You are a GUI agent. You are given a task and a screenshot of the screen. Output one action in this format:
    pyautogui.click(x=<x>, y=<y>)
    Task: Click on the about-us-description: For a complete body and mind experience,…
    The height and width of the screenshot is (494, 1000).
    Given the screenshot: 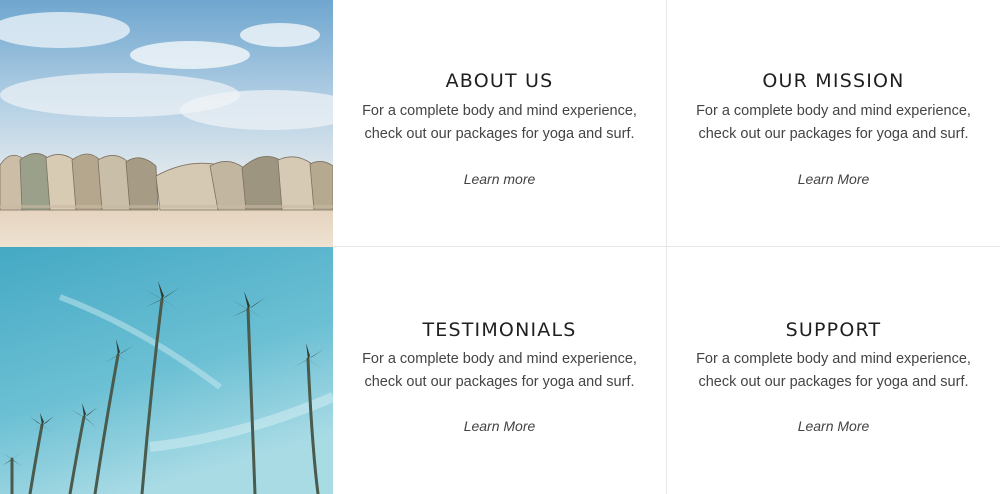 What is the action you would take?
    pyautogui.click(x=499, y=123)
    